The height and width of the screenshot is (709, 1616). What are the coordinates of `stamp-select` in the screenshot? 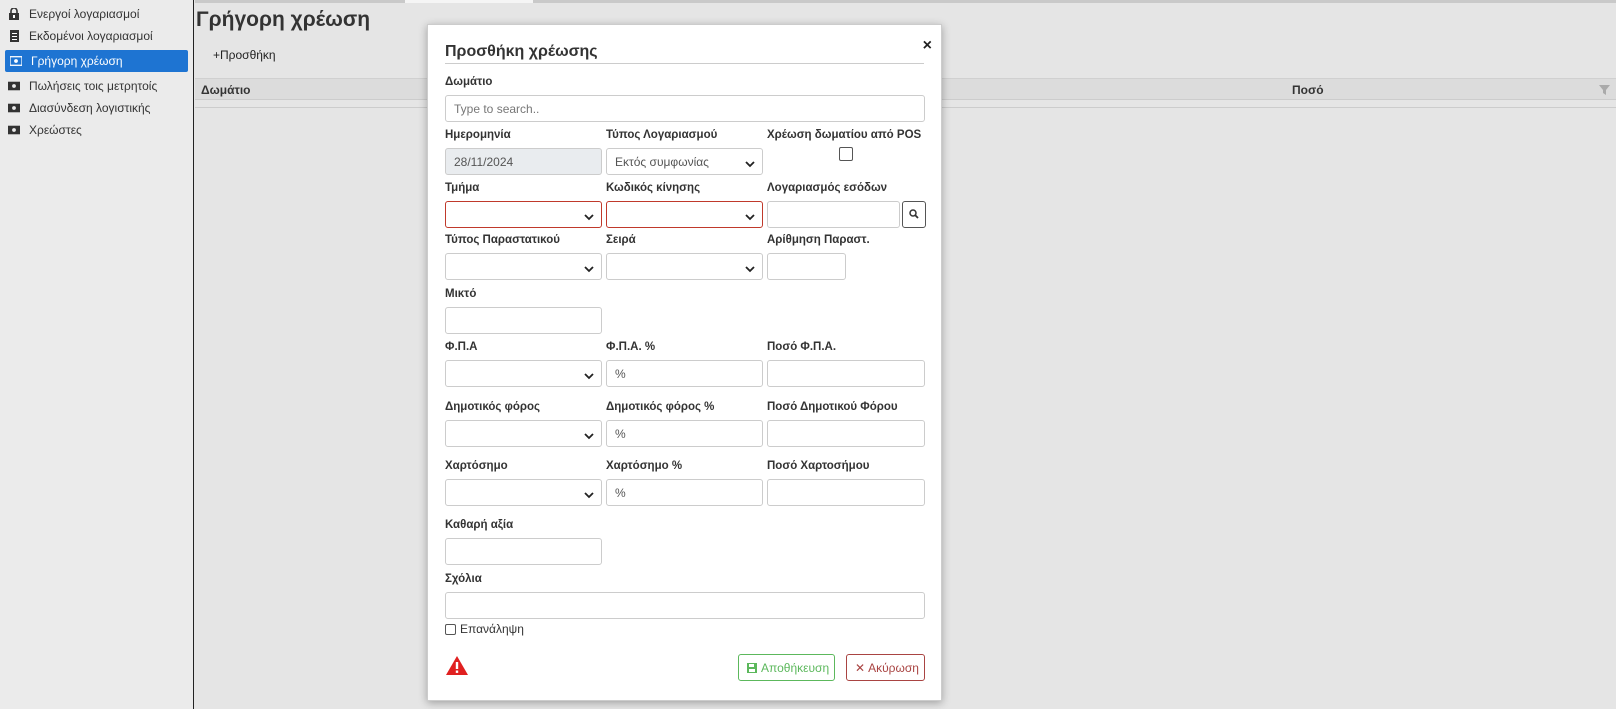 It's located at (523, 492).